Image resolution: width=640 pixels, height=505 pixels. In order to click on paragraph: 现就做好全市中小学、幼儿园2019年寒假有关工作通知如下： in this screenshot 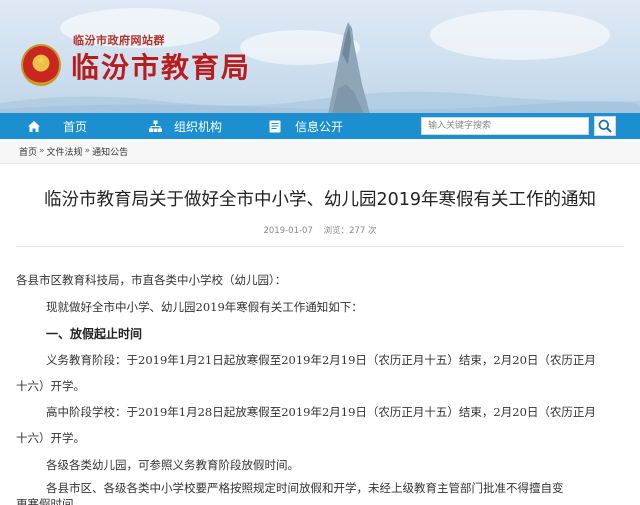, I will do `click(204, 307)`.